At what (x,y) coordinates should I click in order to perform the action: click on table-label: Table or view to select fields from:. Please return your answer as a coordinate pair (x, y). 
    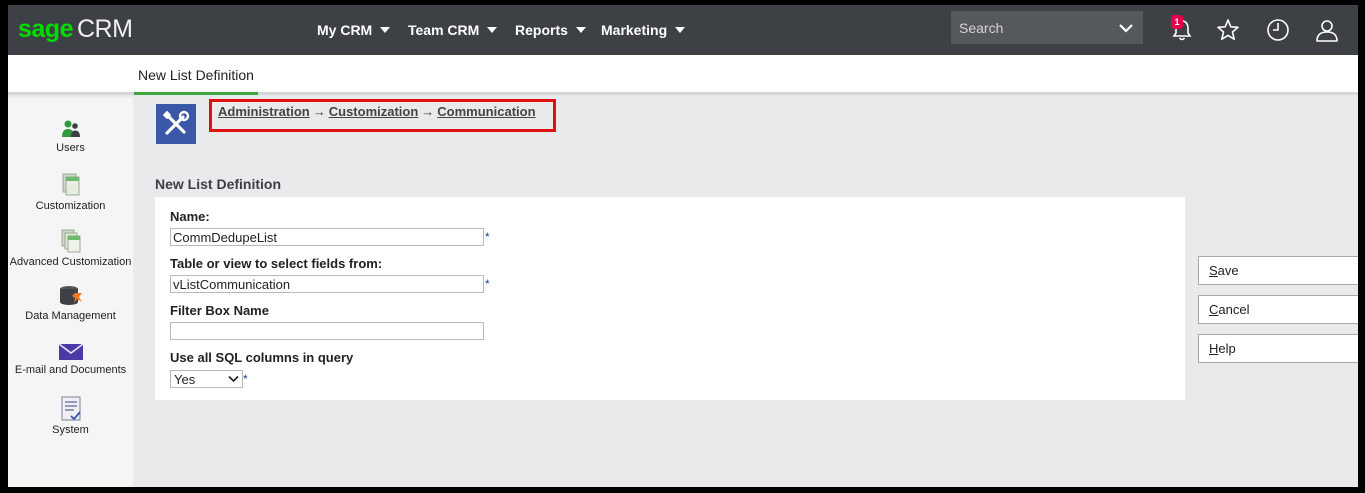
    Looking at the image, I should click on (276, 263).